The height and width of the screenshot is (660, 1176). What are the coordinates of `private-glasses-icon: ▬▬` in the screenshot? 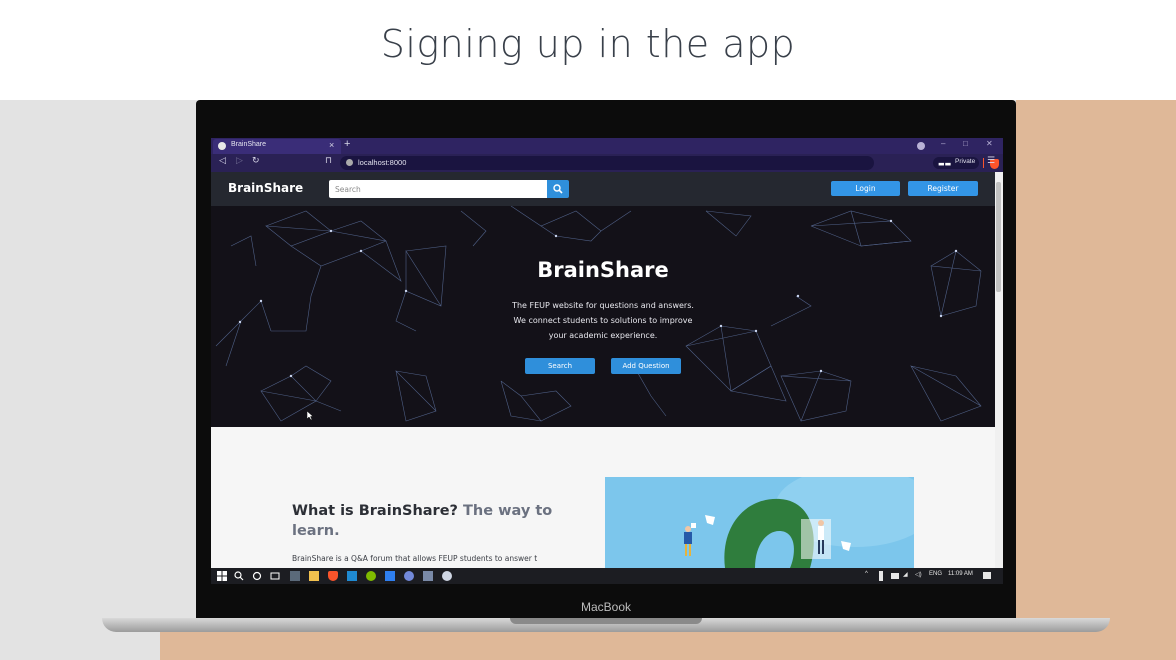 It's located at (945, 164).